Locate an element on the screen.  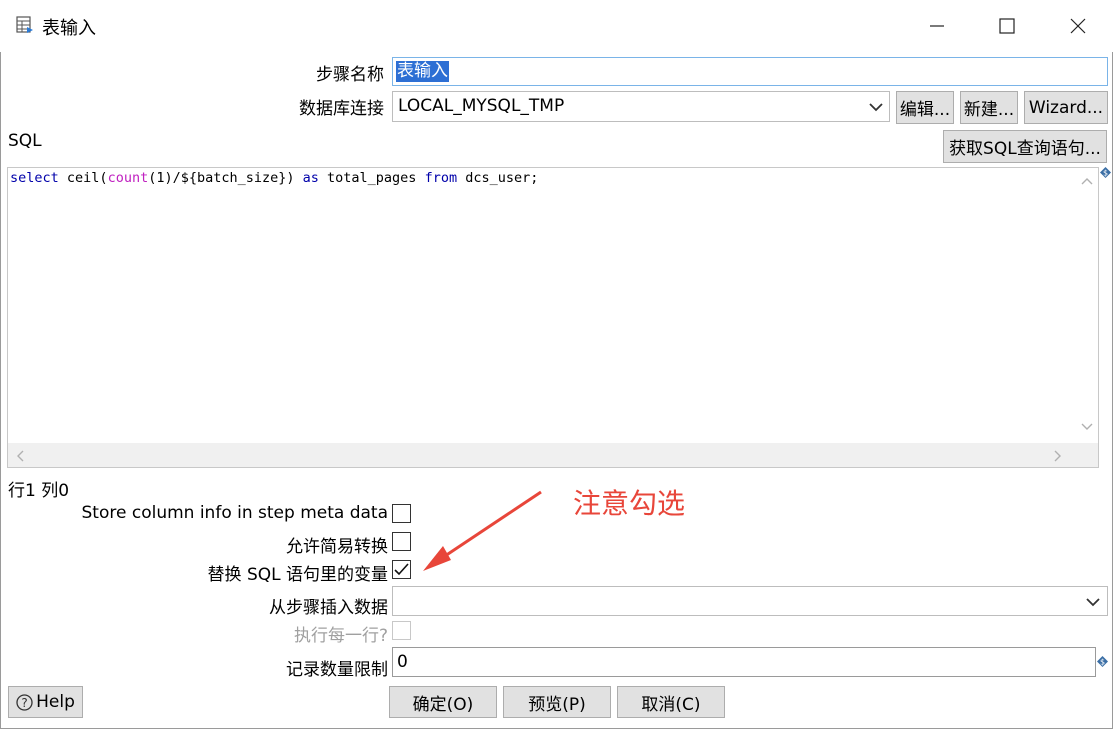
window-title: 表输入 is located at coordinates (69, 28).